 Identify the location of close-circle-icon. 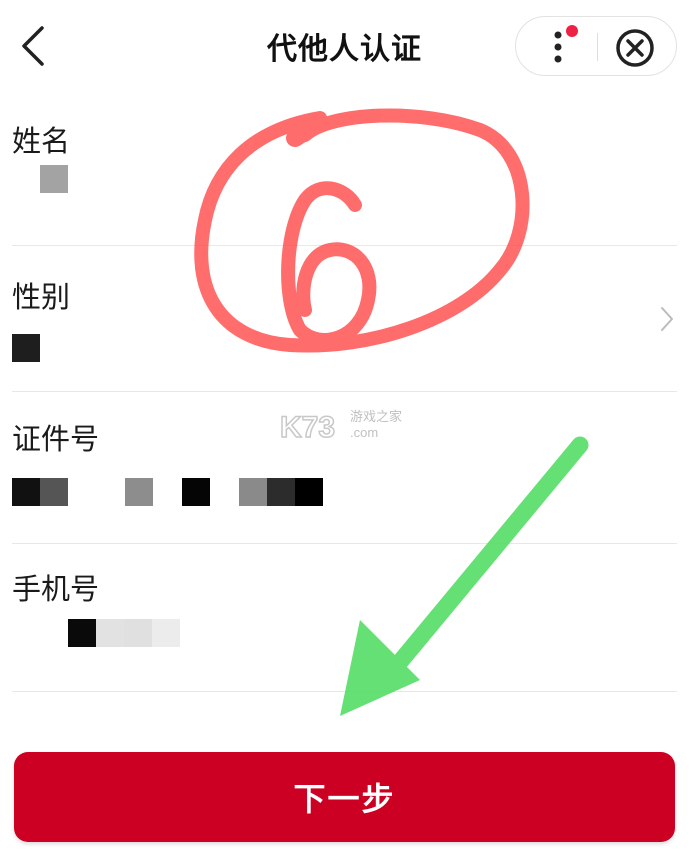
(635, 48).